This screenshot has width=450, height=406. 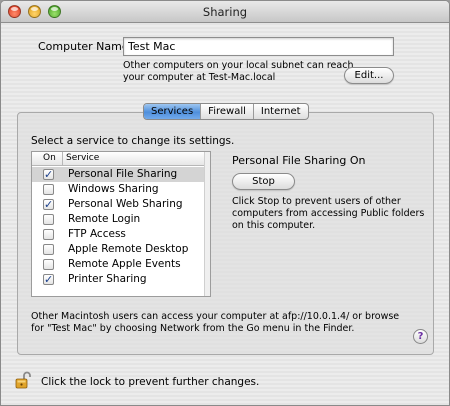 I want to click on computer-name-input, so click(x=258, y=46).